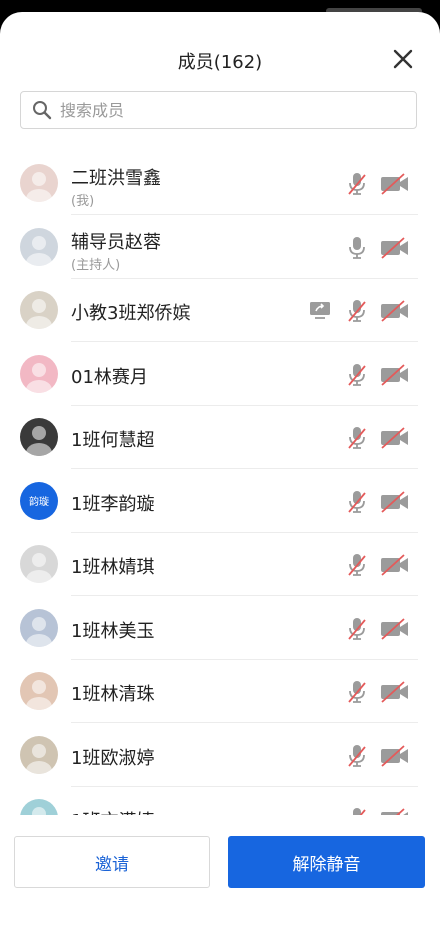  Describe the element at coordinates (113, 631) in the screenshot. I see `member-name: 1班林美玉` at that location.